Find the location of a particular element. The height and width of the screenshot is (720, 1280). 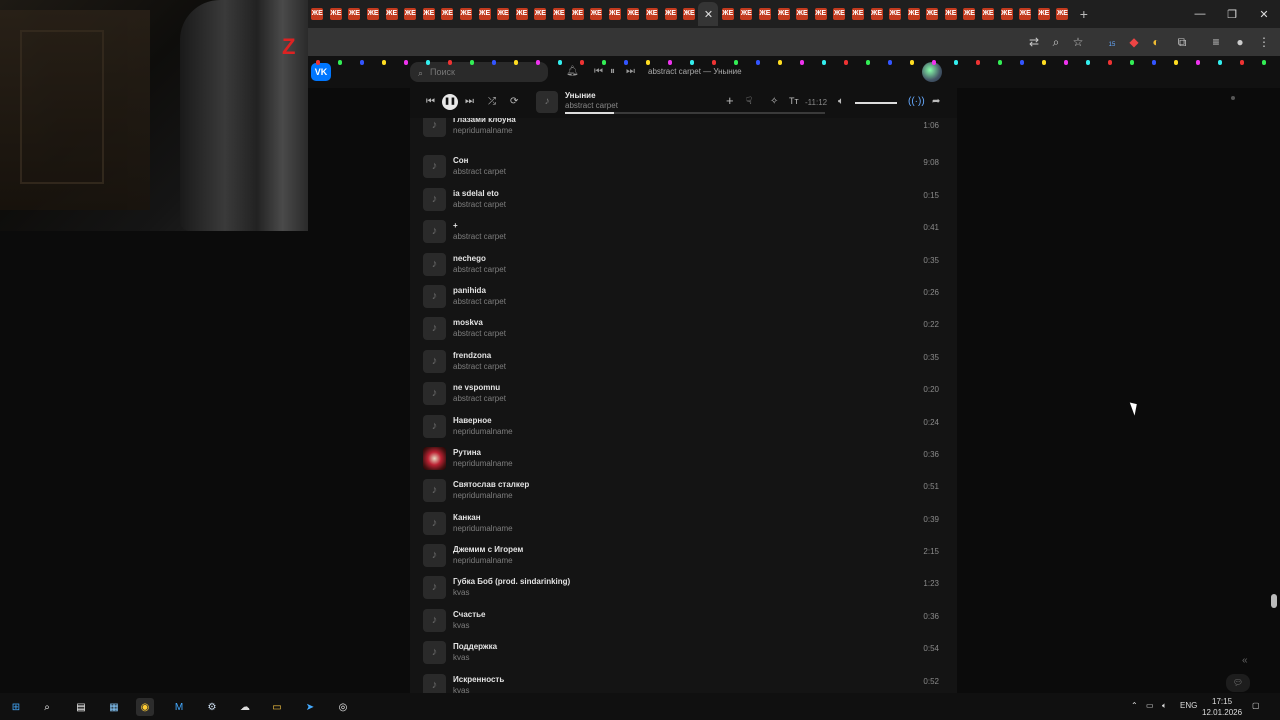

calculator-icon: ▦ is located at coordinates (114, 707).